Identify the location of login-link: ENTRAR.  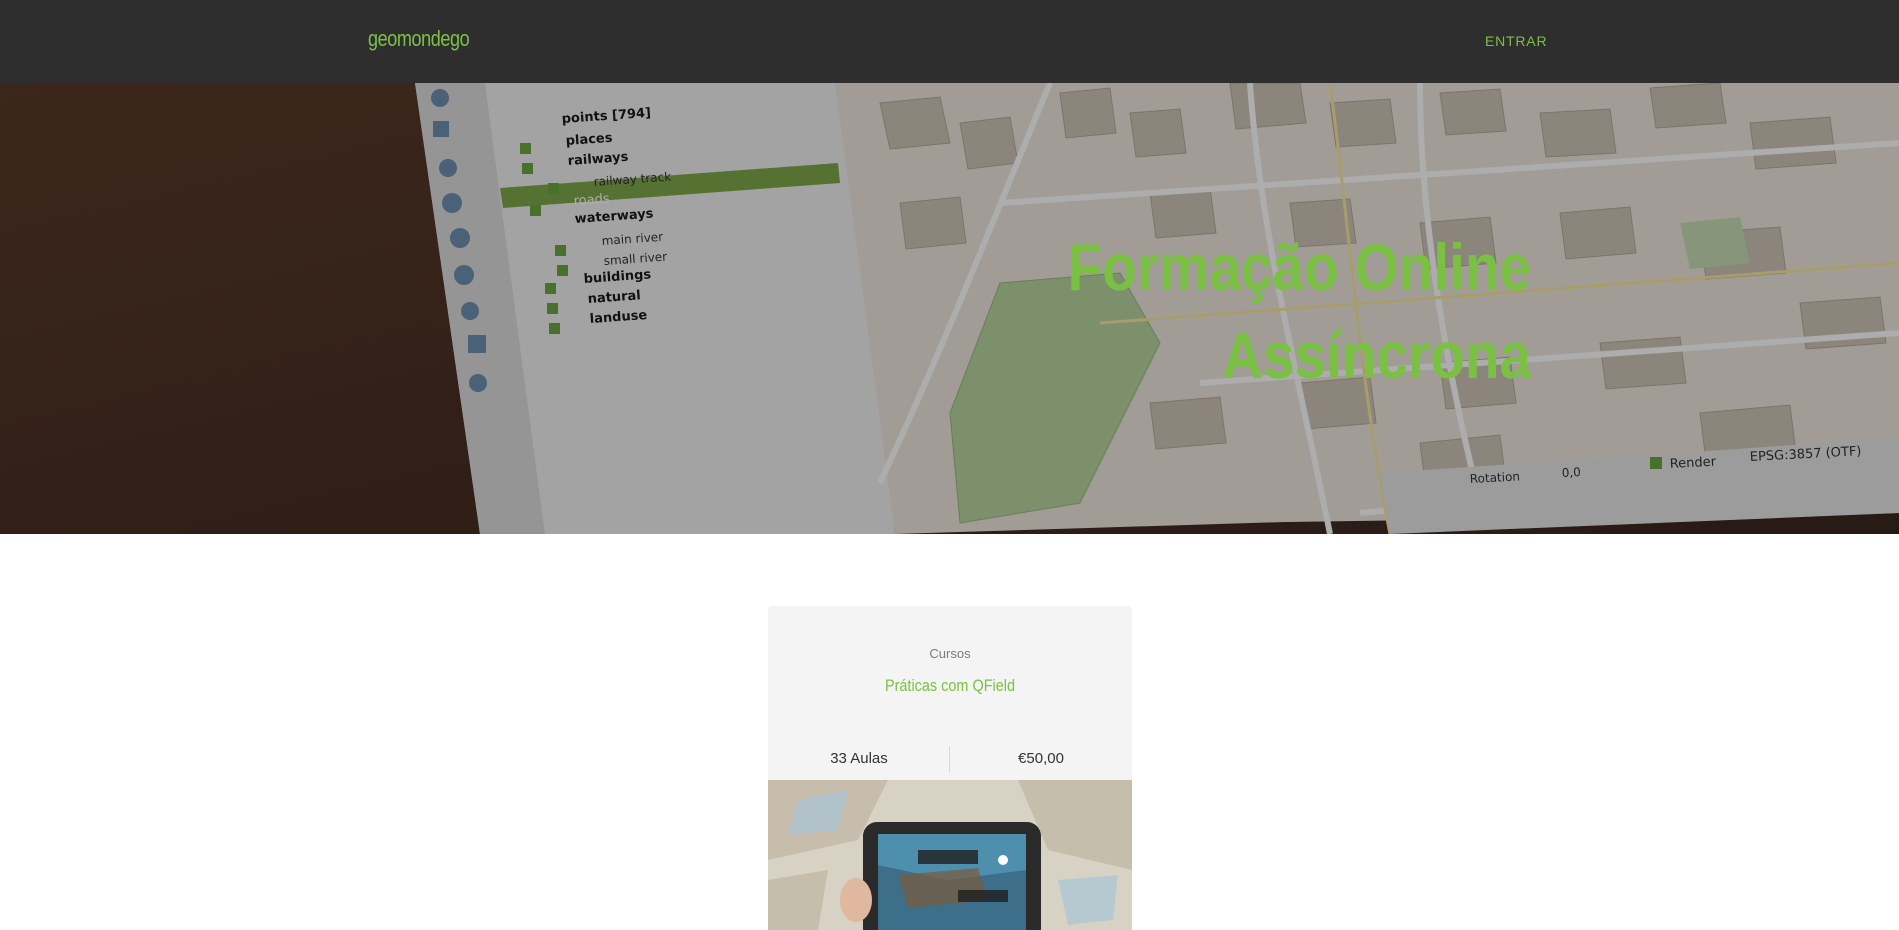
(1516, 41).